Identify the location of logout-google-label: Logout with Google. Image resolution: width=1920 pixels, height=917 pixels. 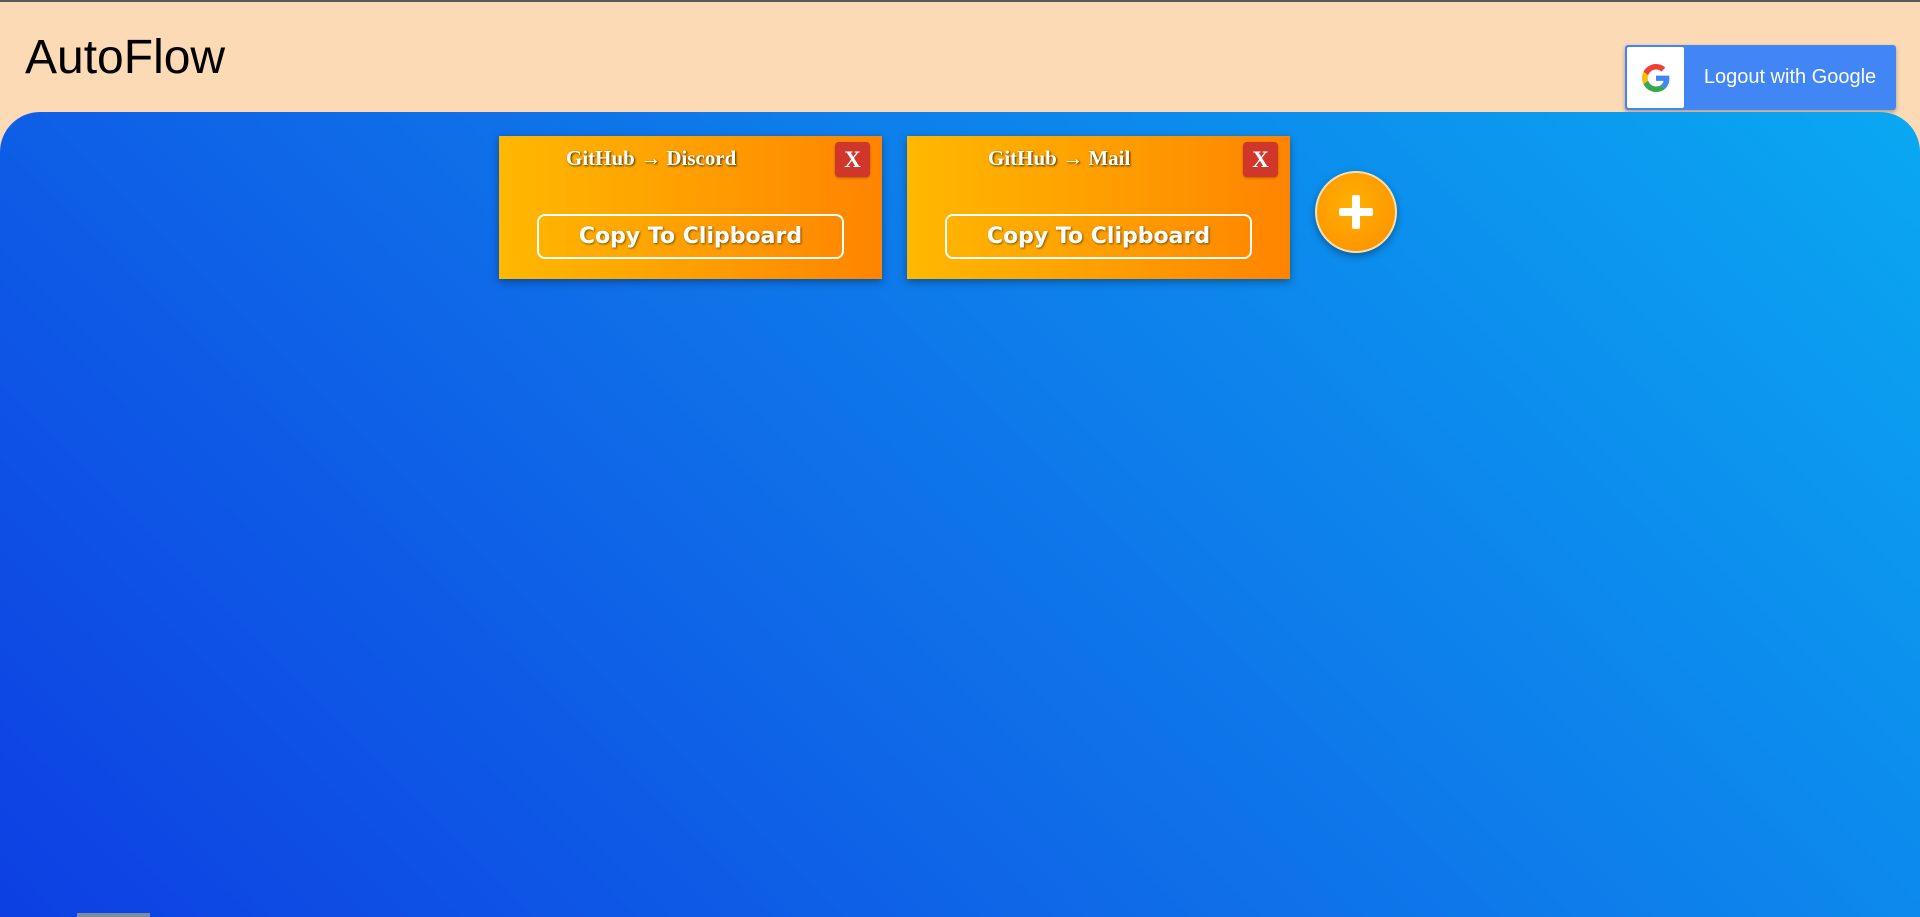
(1790, 77).